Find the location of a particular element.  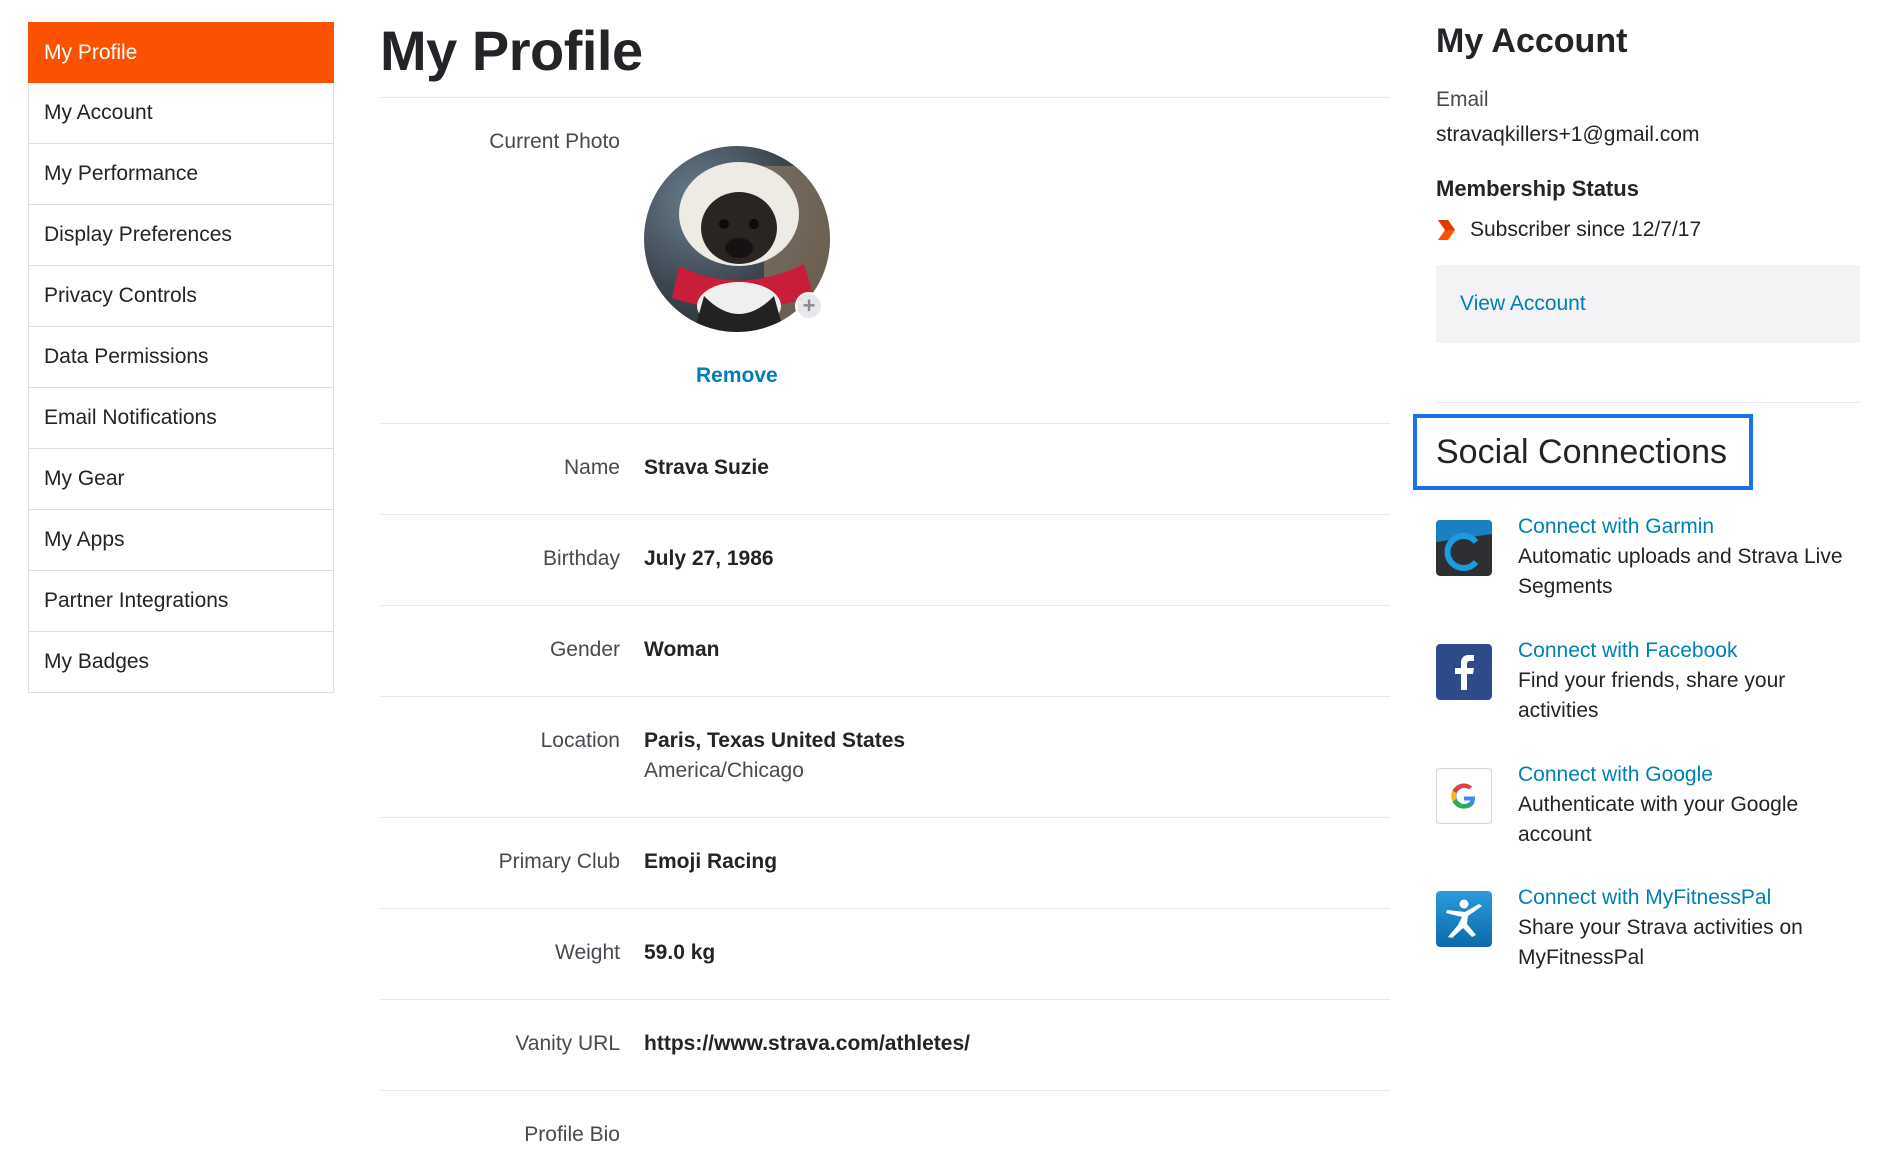

profile-photo: + is located at coordinates (739, 241).